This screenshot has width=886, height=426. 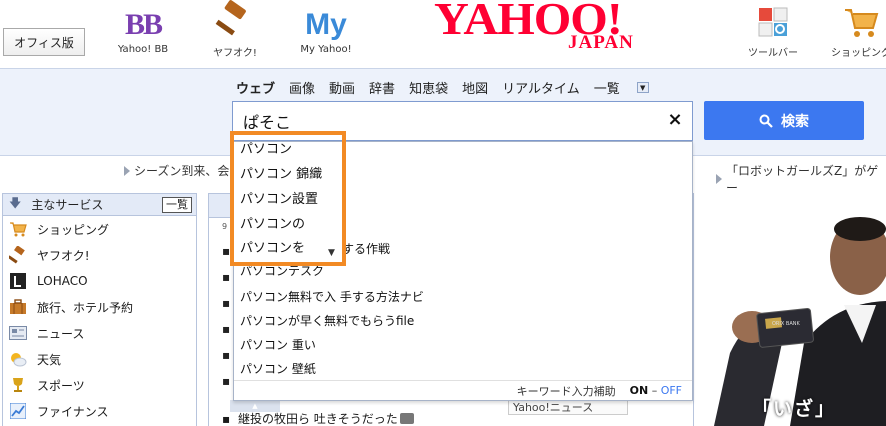 I want to click on suggestion-item: パソコン 重い, so click(x=278, y=345).